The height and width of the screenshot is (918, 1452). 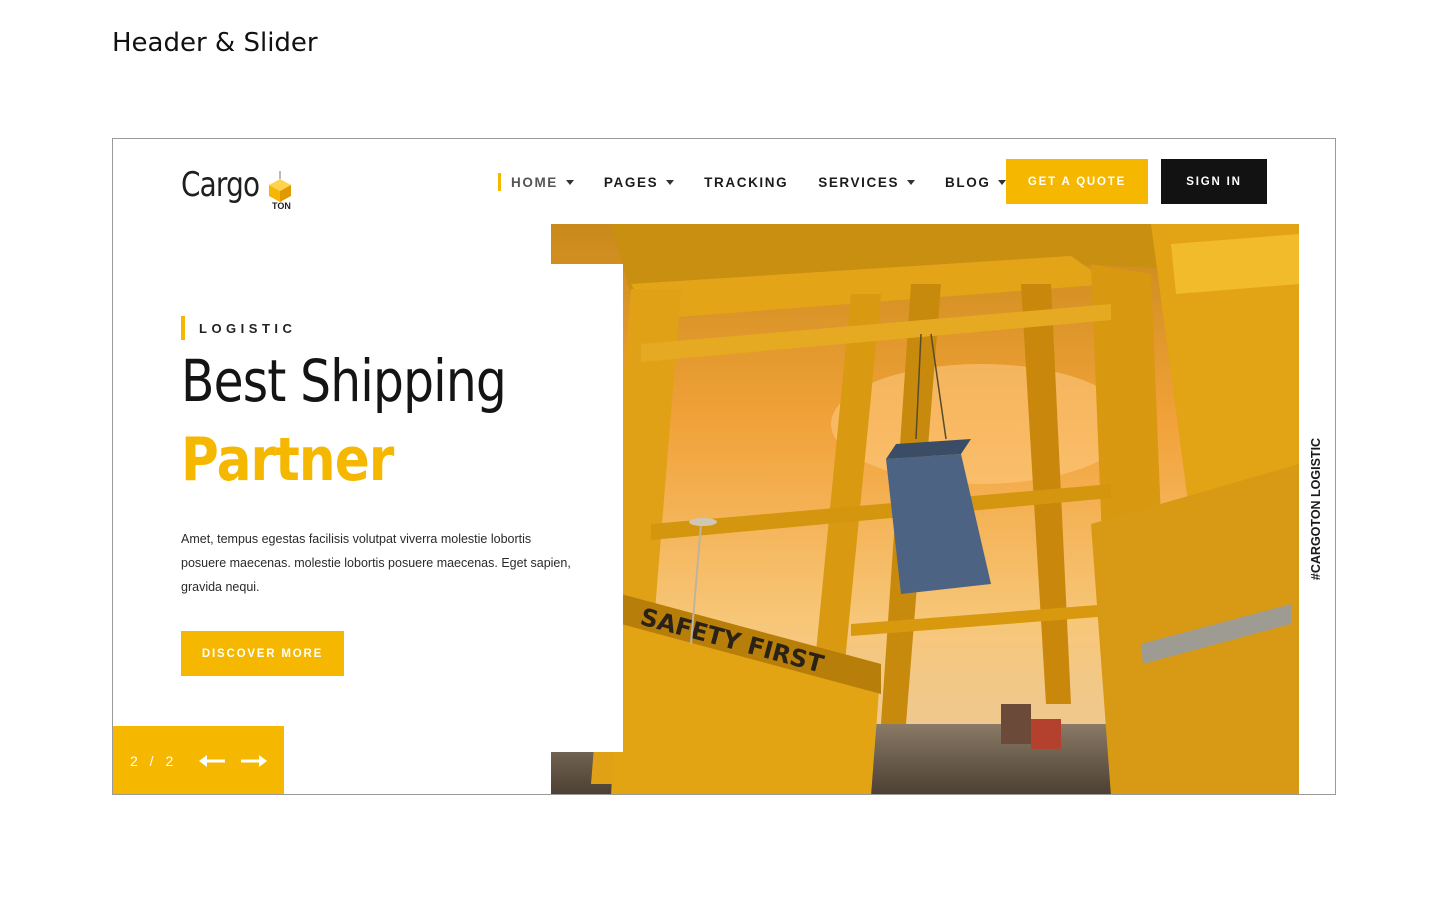 What do you see at coordinates (631, 182) in the screenshot?
I see `nav-item-label: PAGES` at bounding box center [631, 182].